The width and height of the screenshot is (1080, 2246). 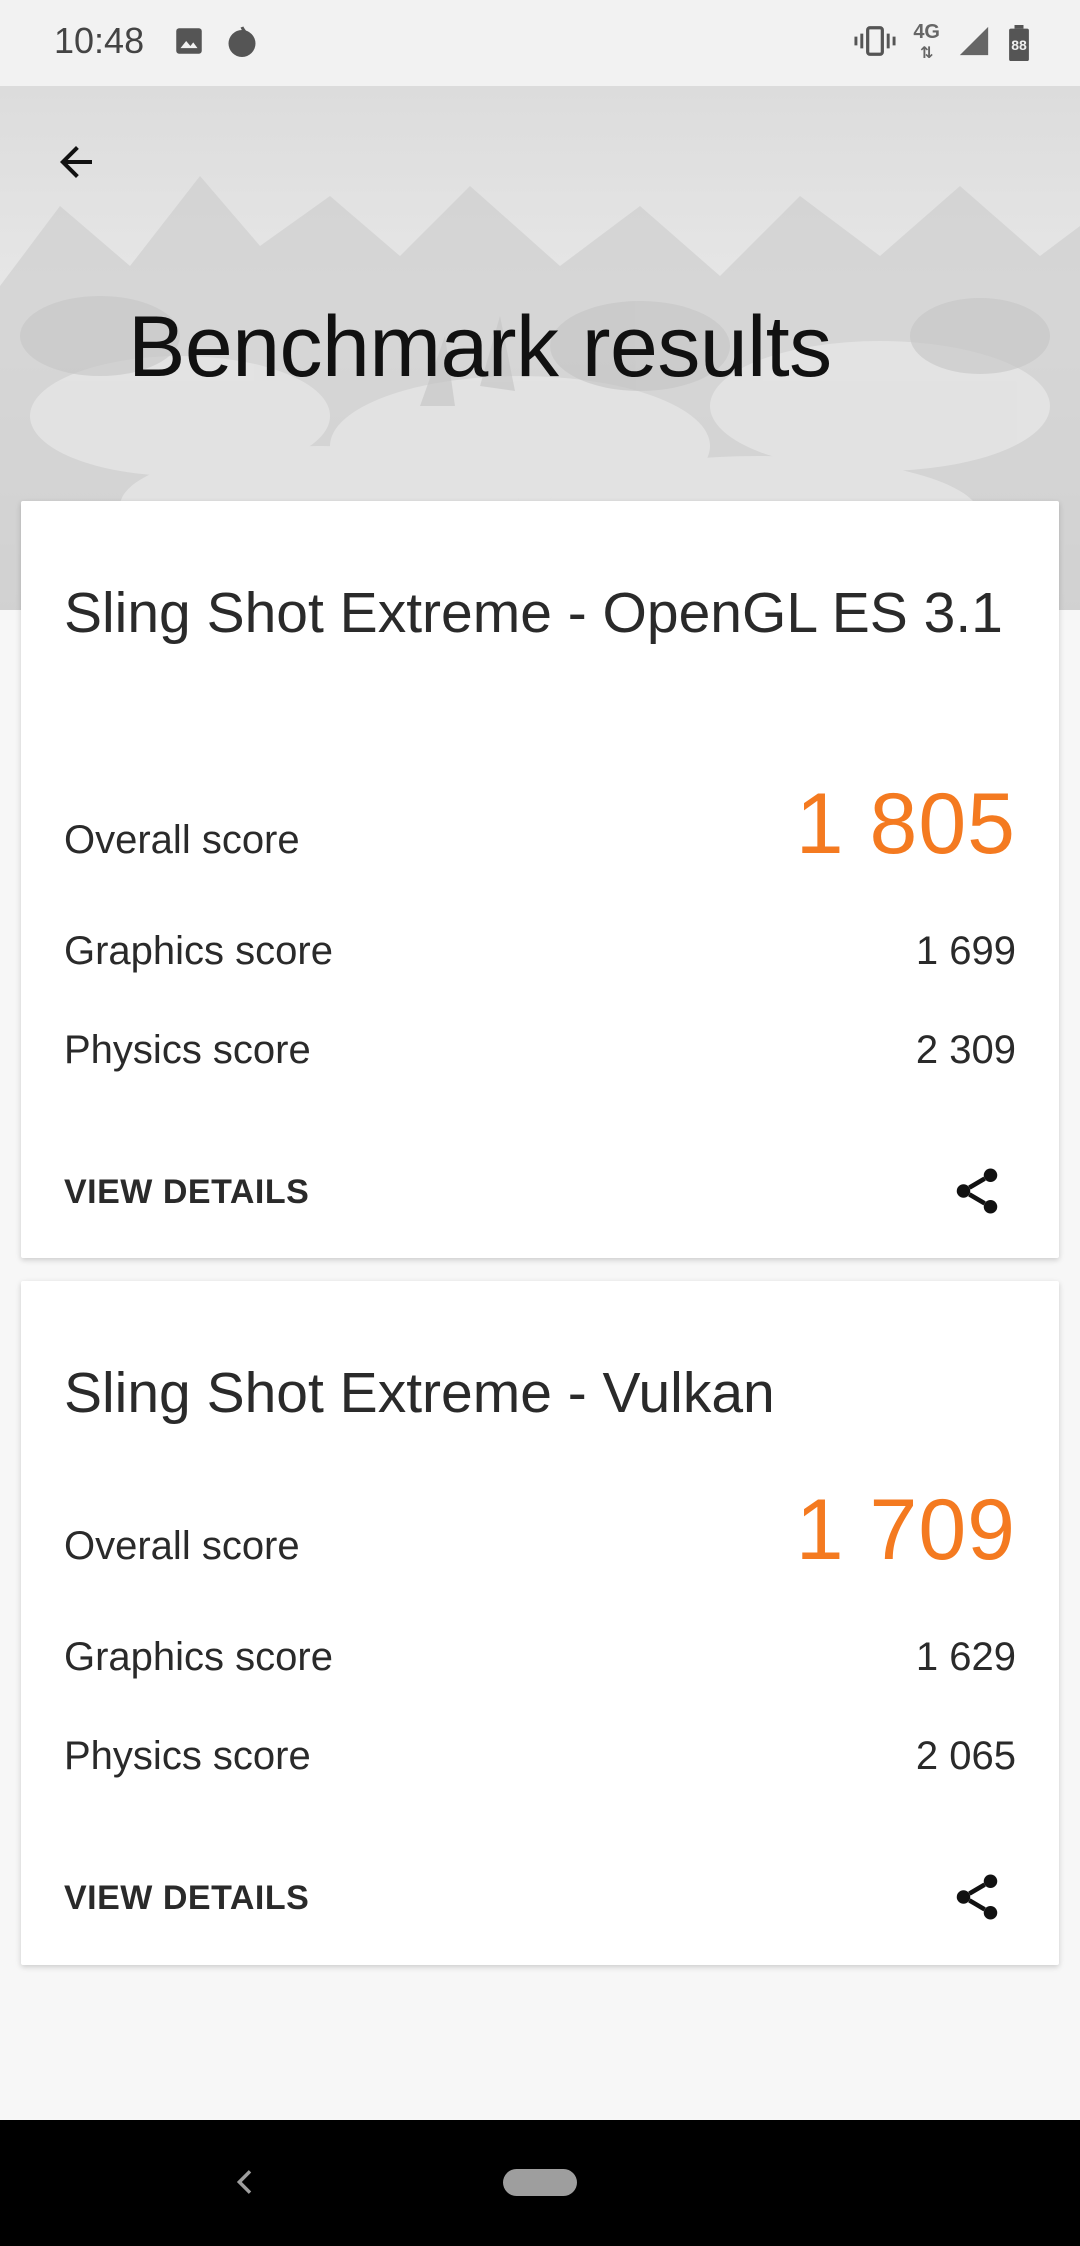 What do you see at coordinates (965, 951) in the screenshot?
I see `graphics-score-value: 1 699` at bounding box center [965, 951].